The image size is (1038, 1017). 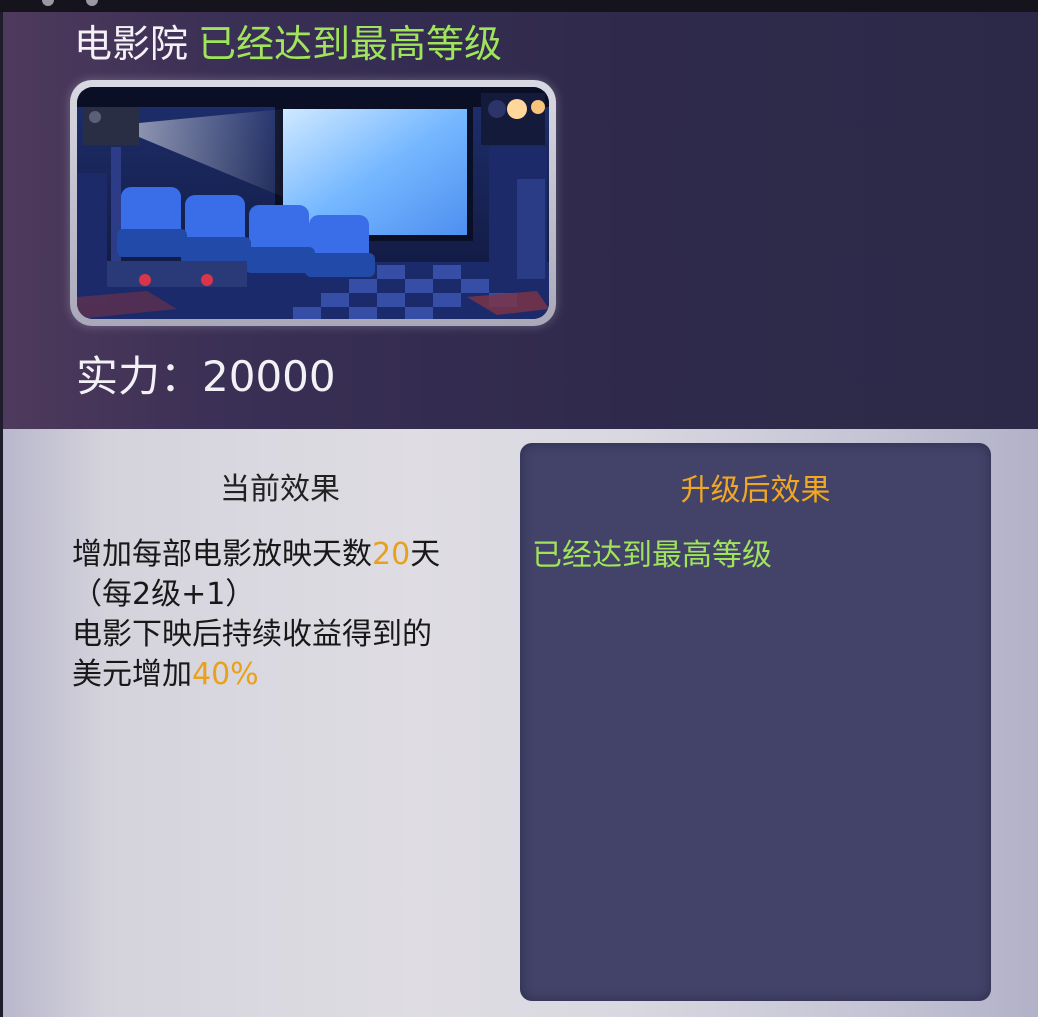 What do you see at coordinates (292, 675) in the screenshot?
I see `effect-line-usd: 美元增加40%` at bounding box center [292, 675].